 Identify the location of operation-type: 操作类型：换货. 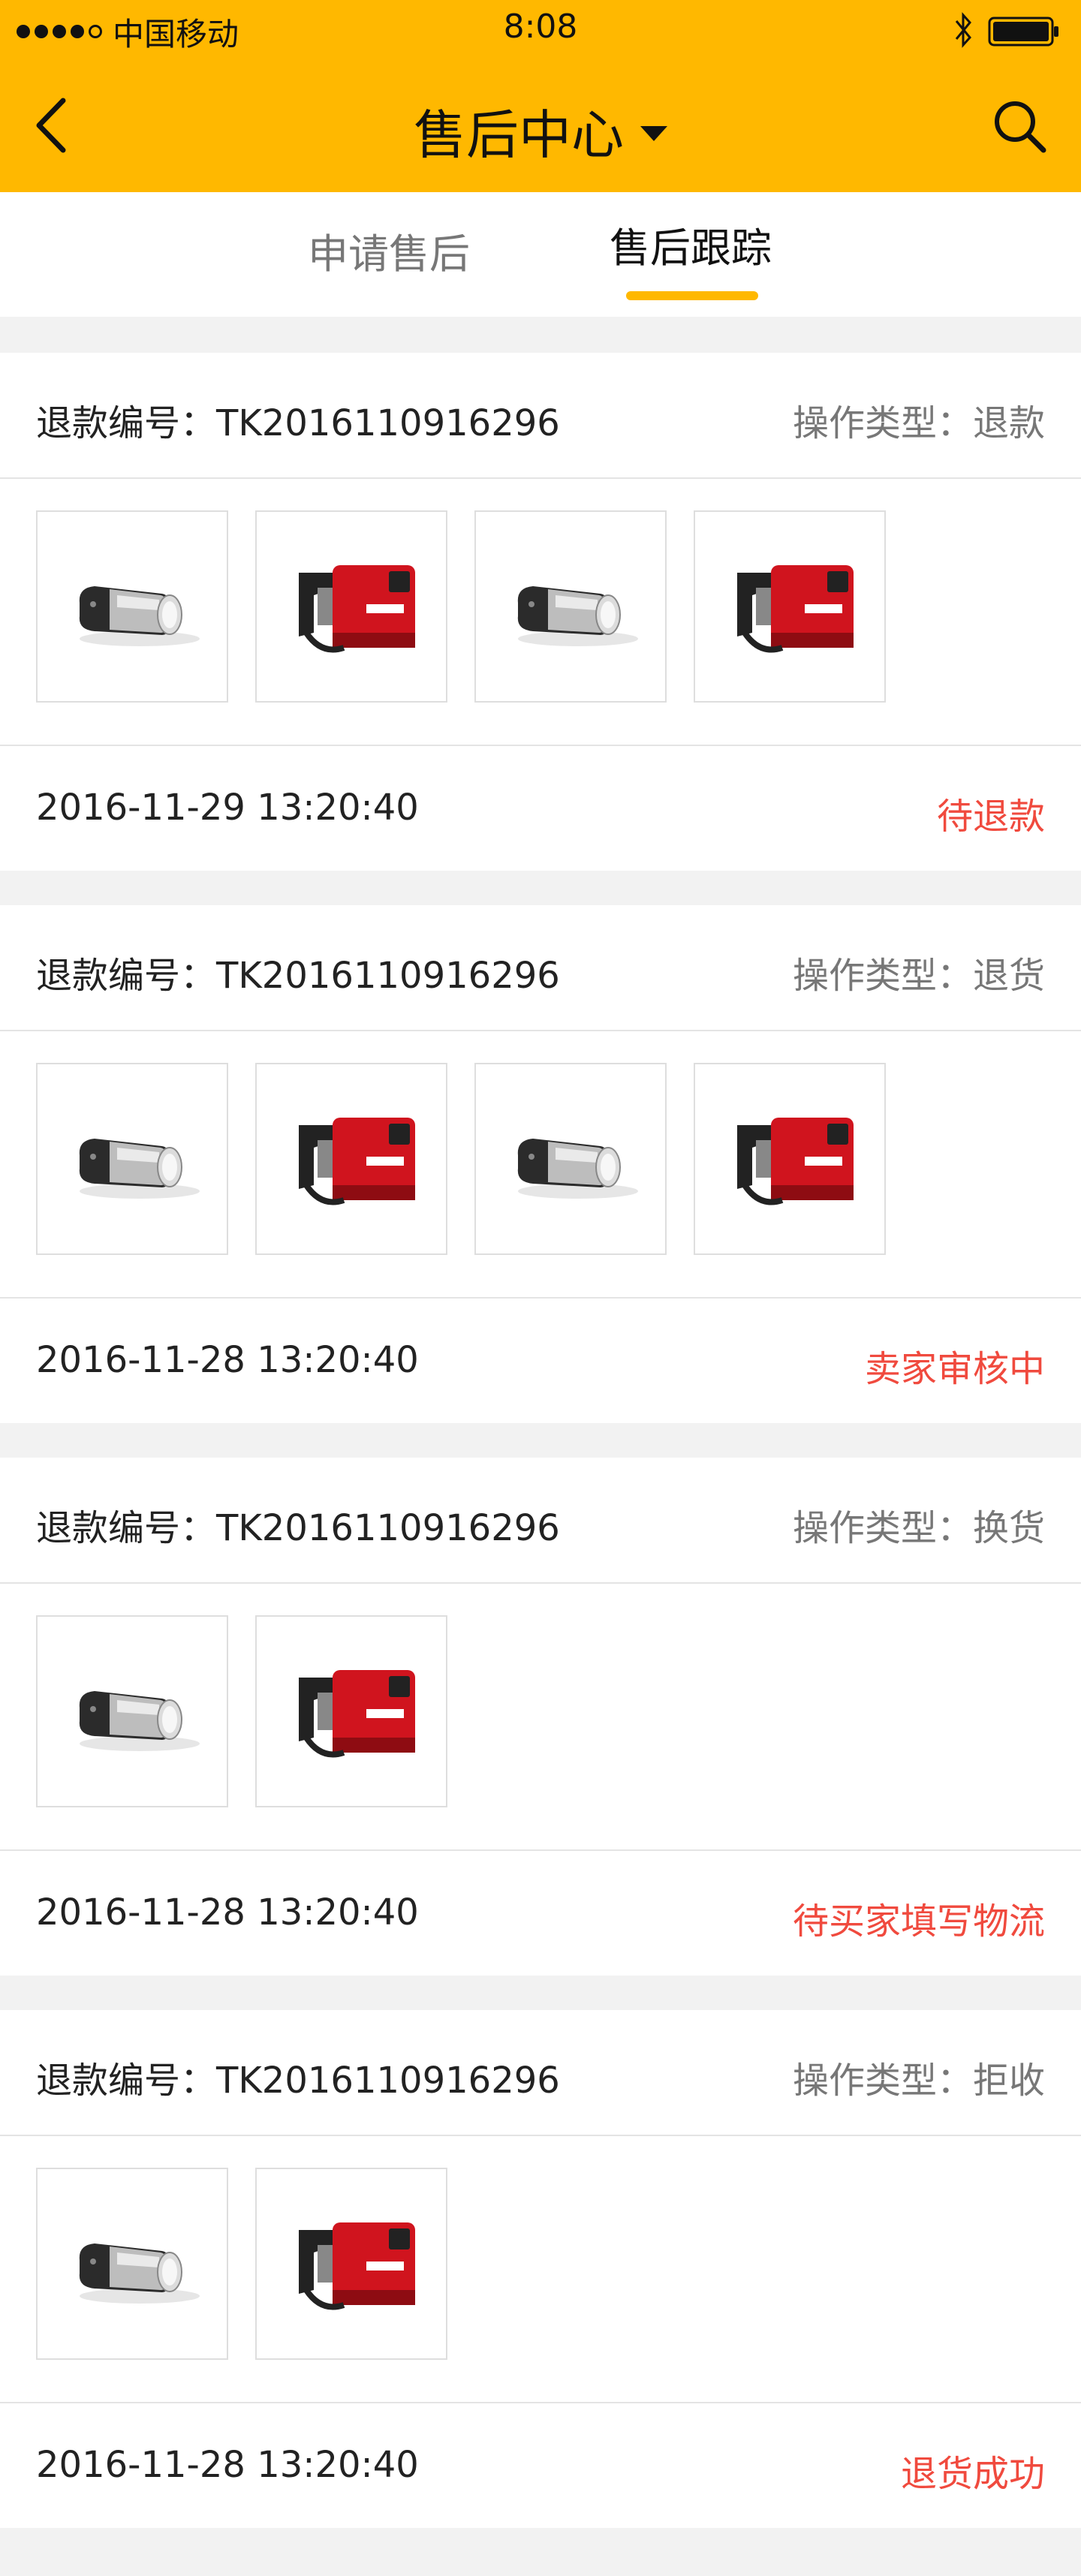
(918, 1528).